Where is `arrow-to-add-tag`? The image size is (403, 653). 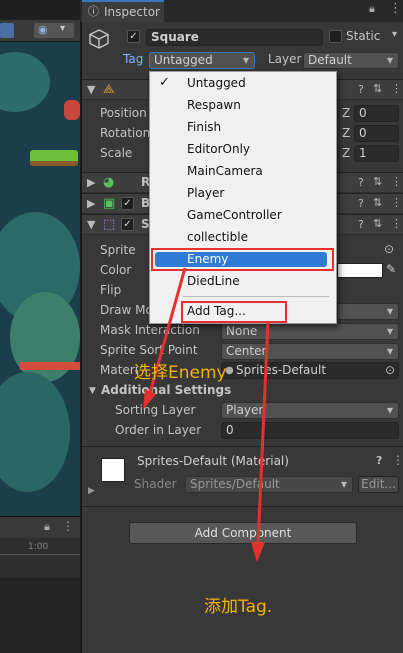 arrow-to-add-tag is located at coordinates (263, 433).